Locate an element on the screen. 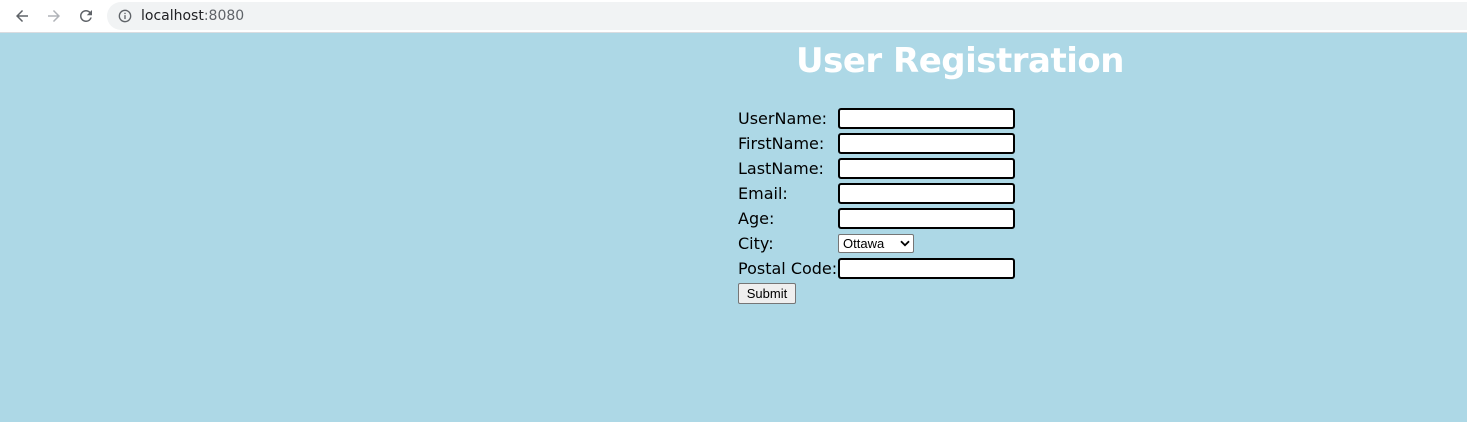 The image size is (1467, 422). form-row-lastname: LastName: is located at coordinates (876, 168).